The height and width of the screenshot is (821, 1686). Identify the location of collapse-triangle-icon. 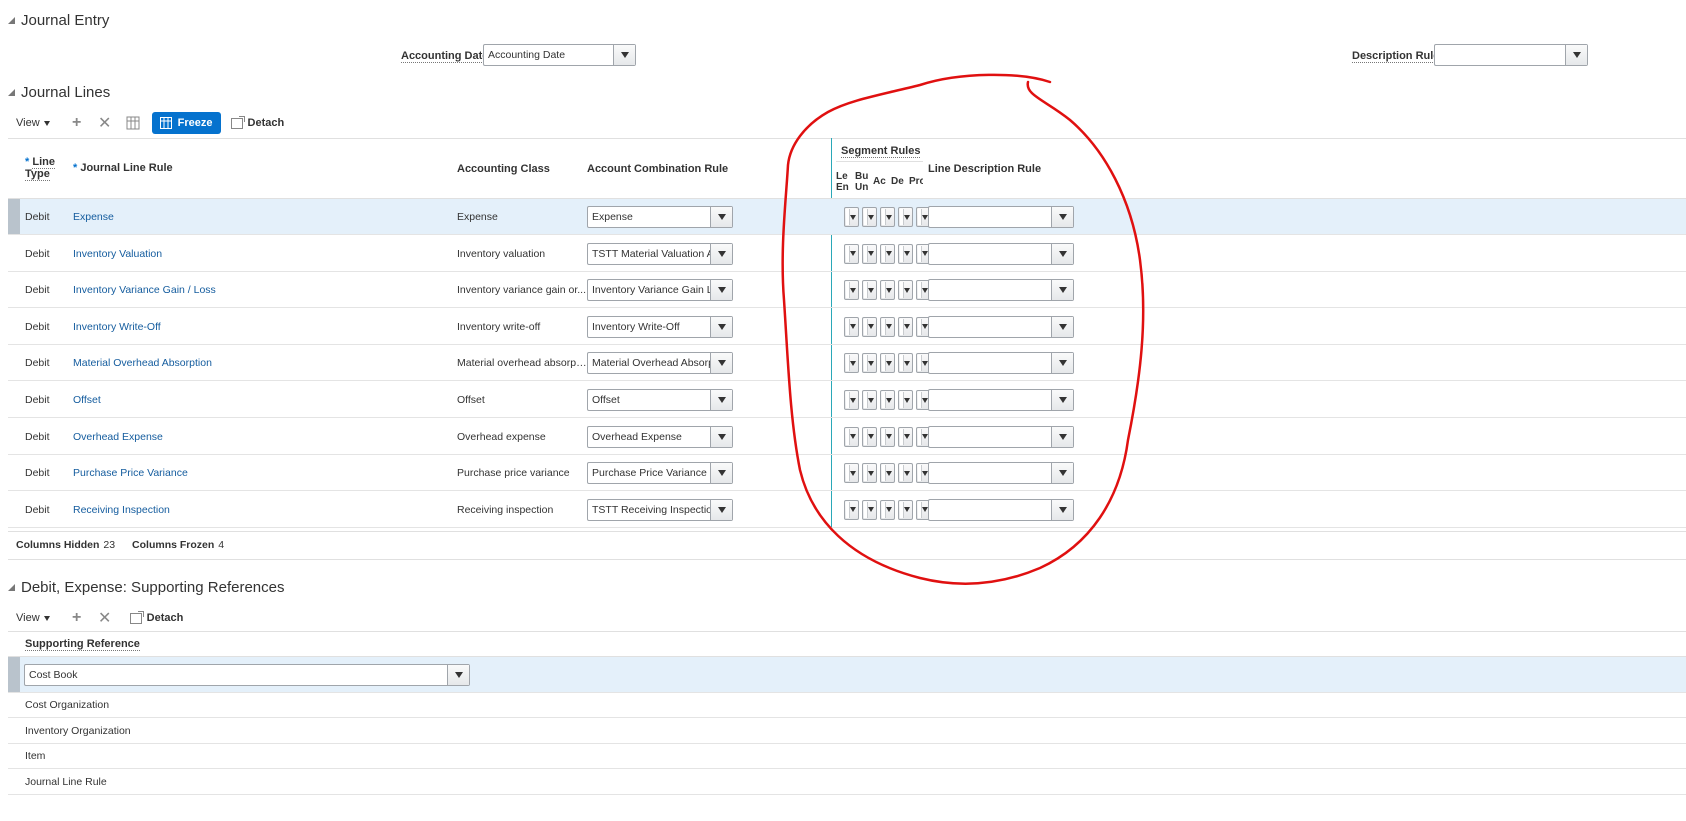
(11, 20).